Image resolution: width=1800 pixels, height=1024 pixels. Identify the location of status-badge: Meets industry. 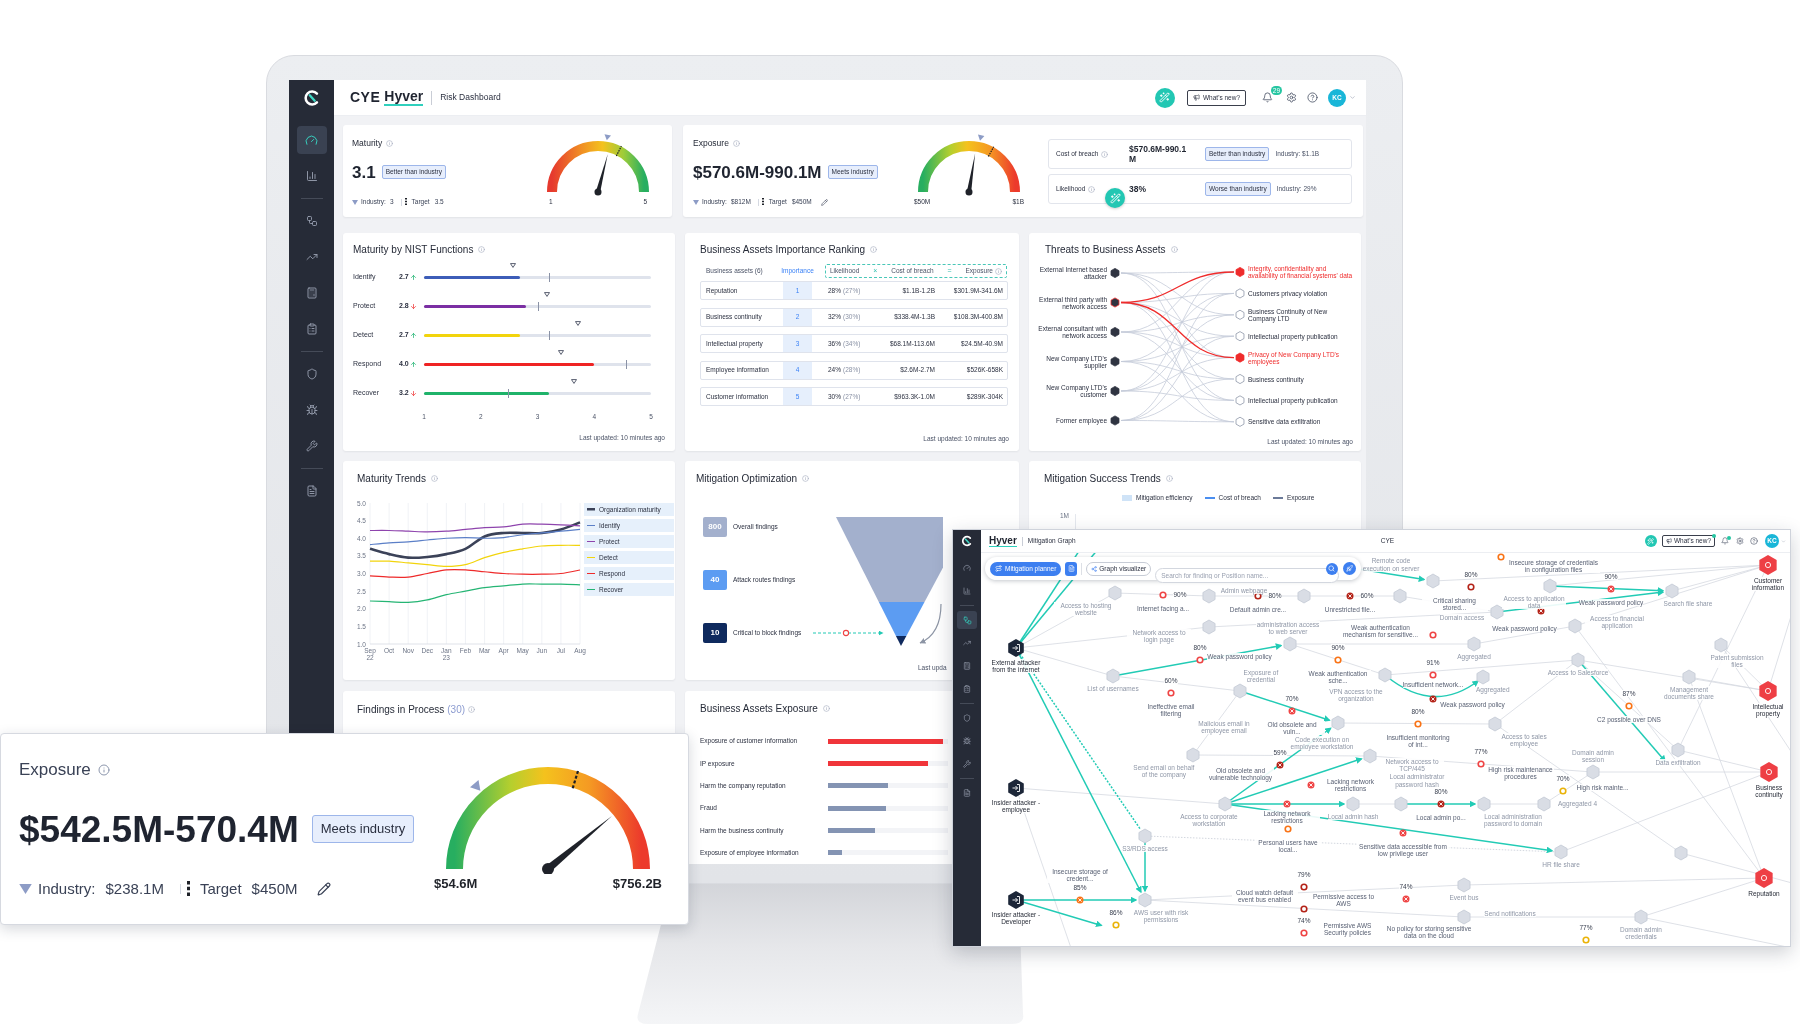
(363, 829).